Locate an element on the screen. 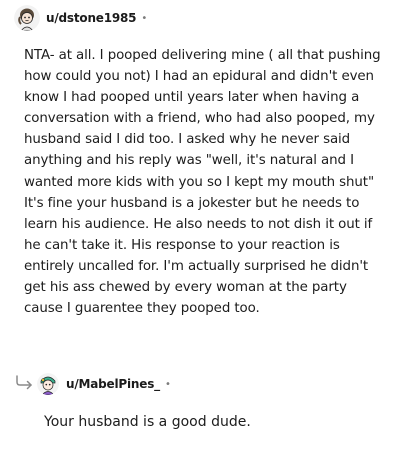 The image size is (400, 458). comment-author-link: u/dstone1985 is located at coordinates (91, 18).